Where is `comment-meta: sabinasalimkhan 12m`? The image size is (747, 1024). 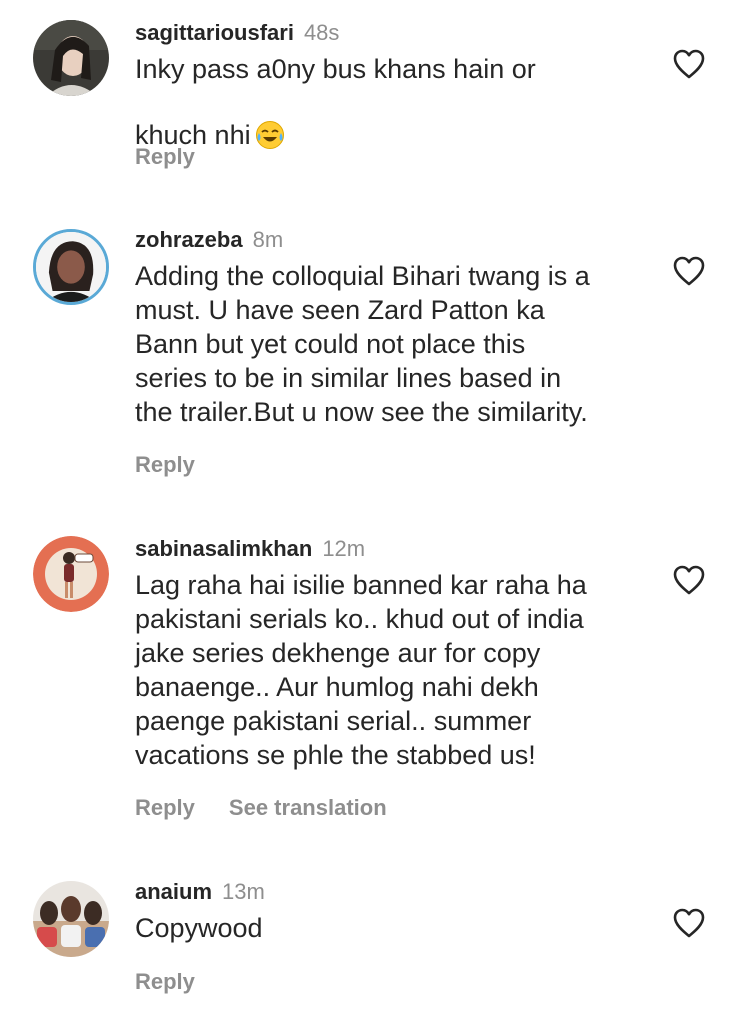
comment-meta: sabinasalimkhan 12m is located at coordinates (250, 549).